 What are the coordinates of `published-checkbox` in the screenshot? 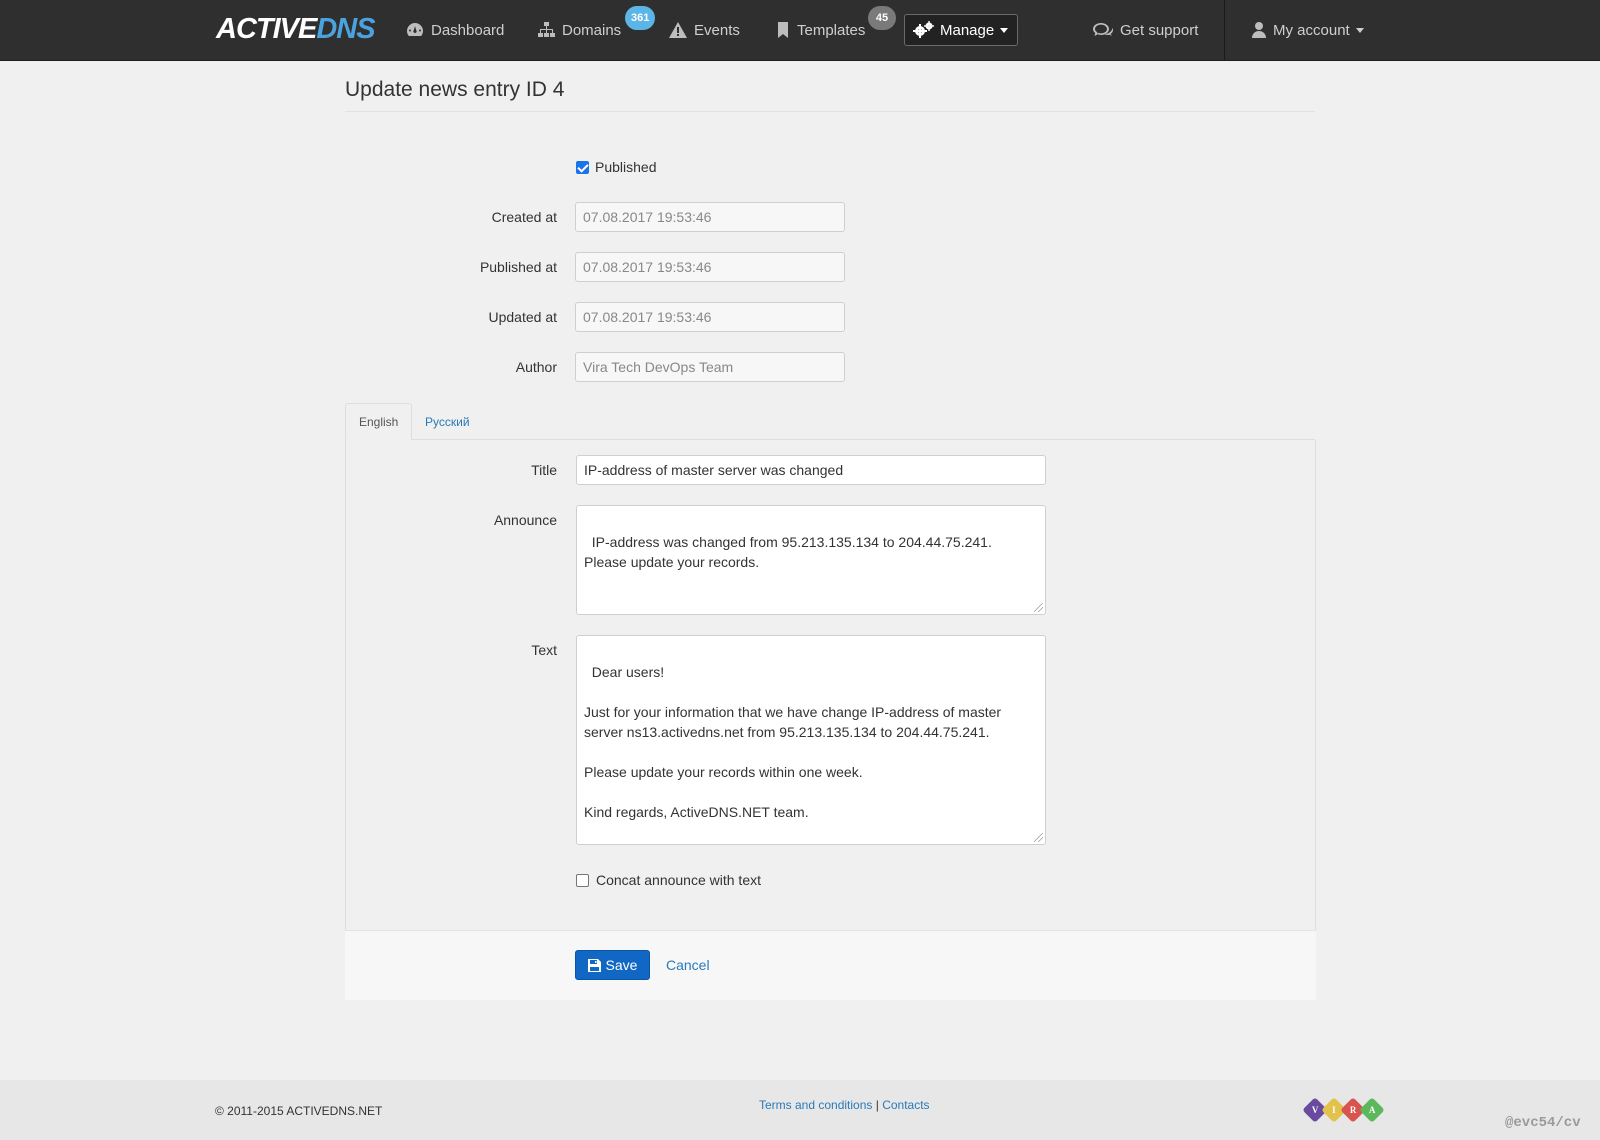 It's located at (582, 167).